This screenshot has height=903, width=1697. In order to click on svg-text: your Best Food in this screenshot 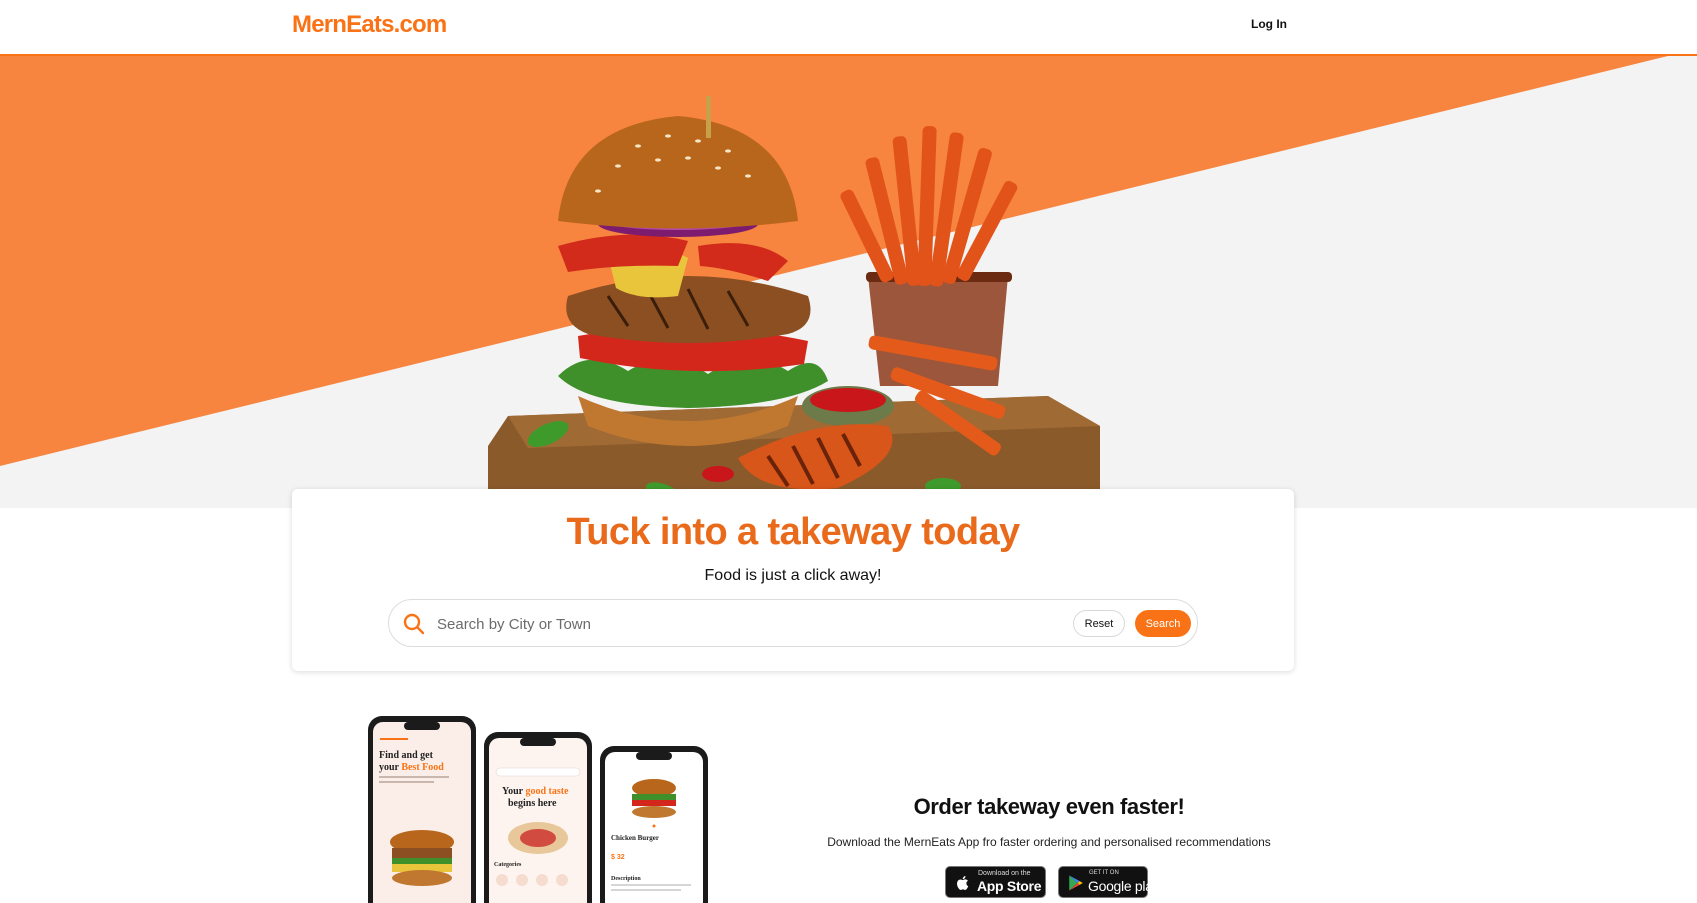, I will do `click(411, 767)`.